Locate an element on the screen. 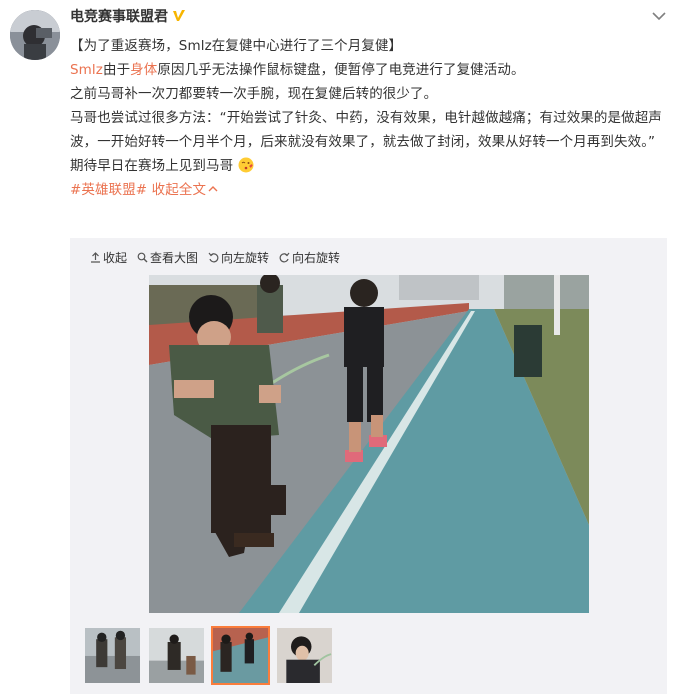 The image size is (677, 694). body-link: 身体 is located at coordinates (143, 70).